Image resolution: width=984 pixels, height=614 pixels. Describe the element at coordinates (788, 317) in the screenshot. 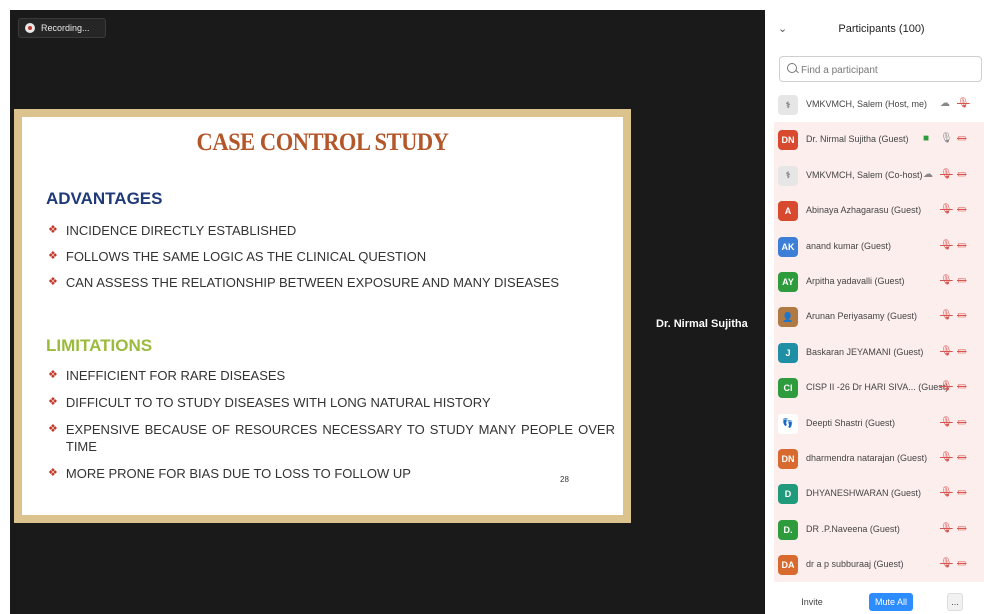

I see `avatar: 👤` at that location.